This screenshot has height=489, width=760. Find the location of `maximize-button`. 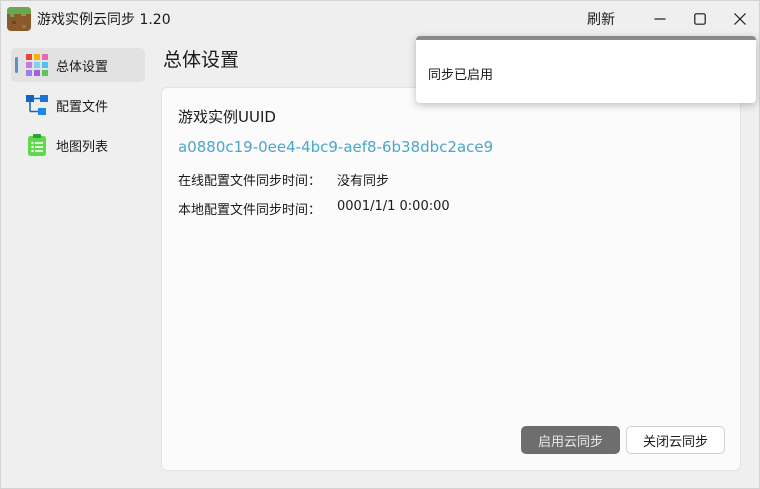

maximize-button is located at coordinates (700, 19).